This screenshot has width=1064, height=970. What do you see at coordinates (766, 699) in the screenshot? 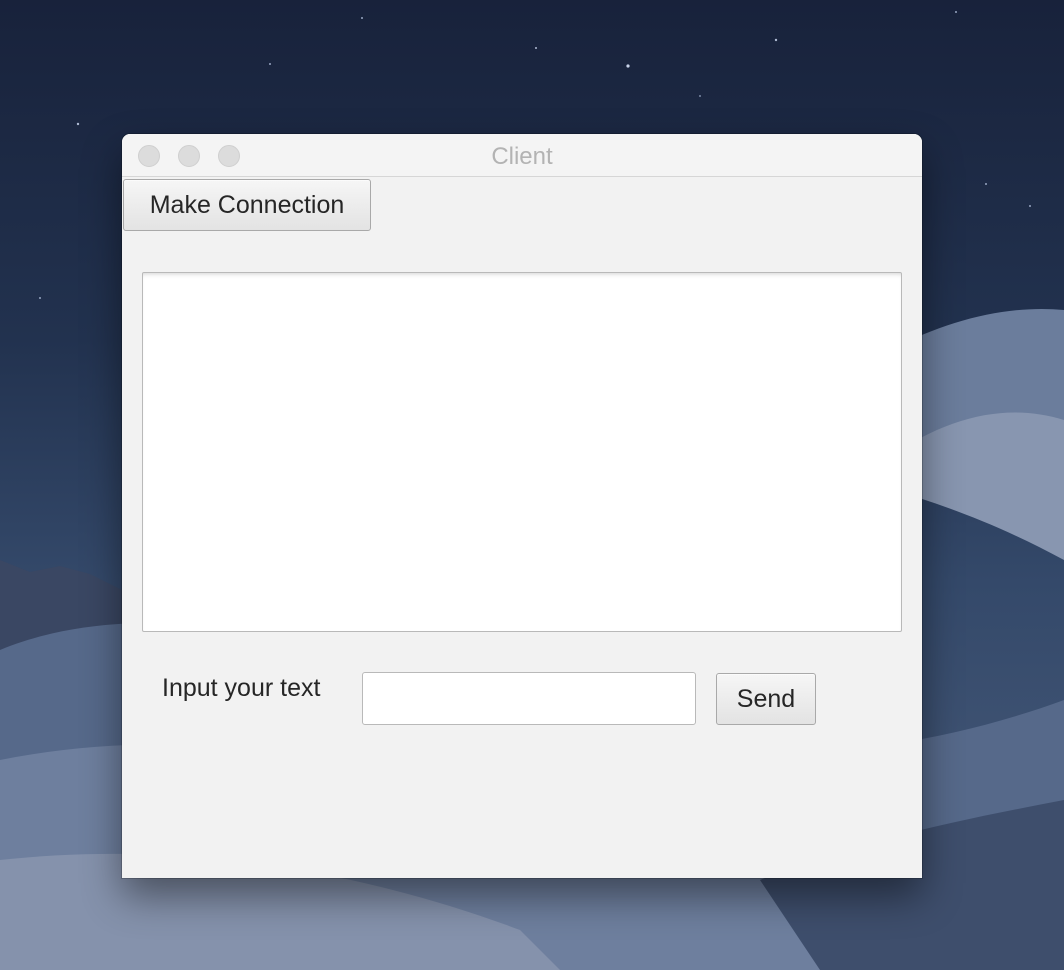
I see `send-button: Send` at bounding box center [766, 699].